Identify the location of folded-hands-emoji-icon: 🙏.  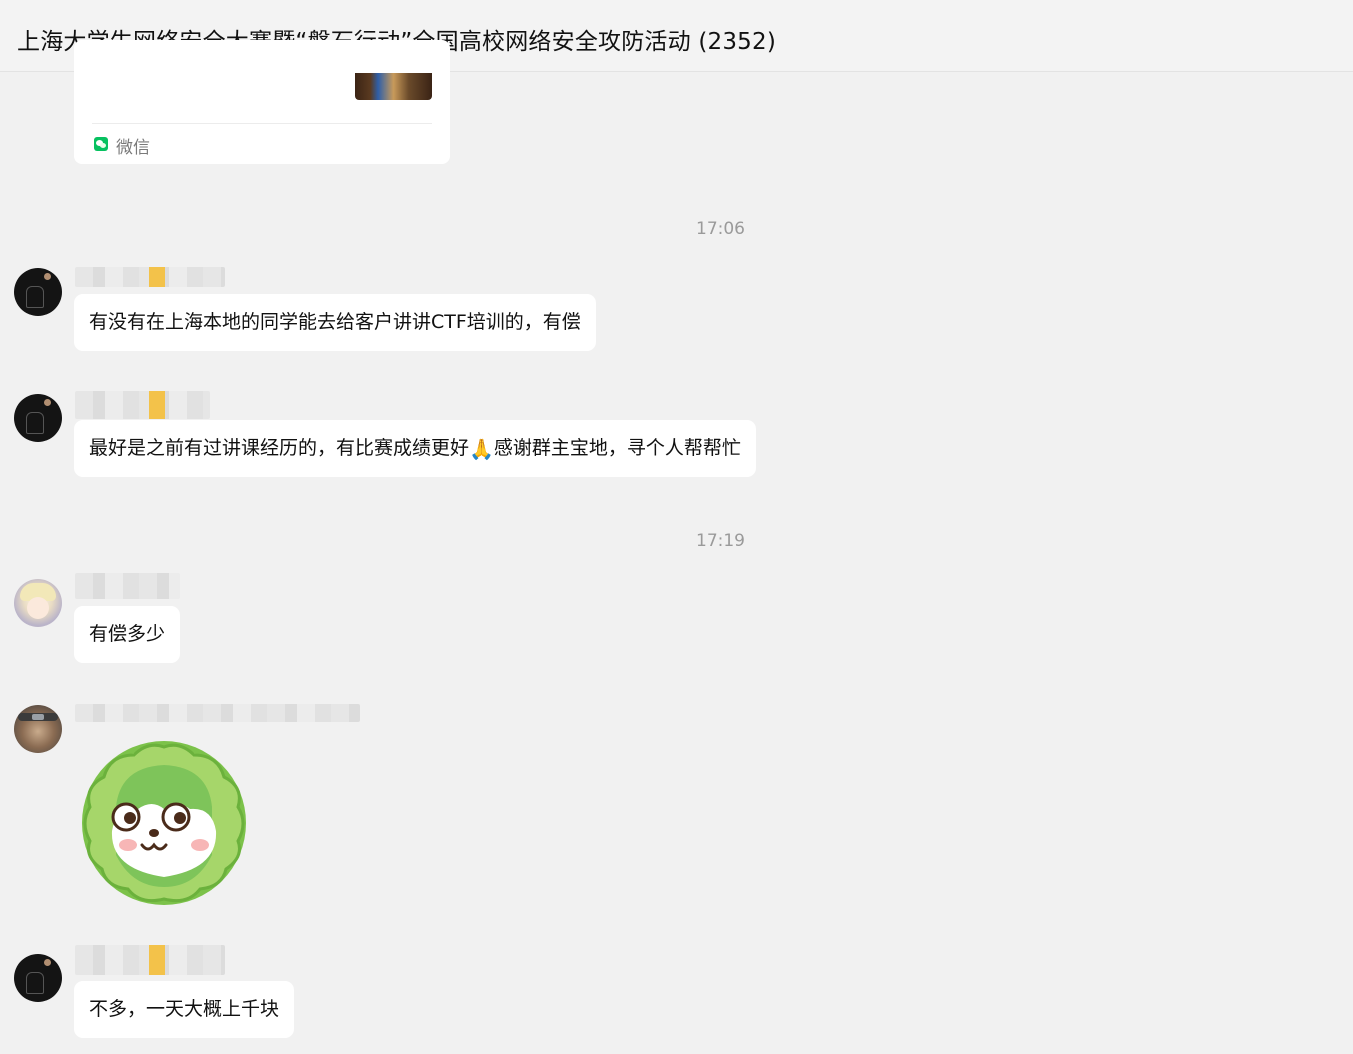
(481, 449).